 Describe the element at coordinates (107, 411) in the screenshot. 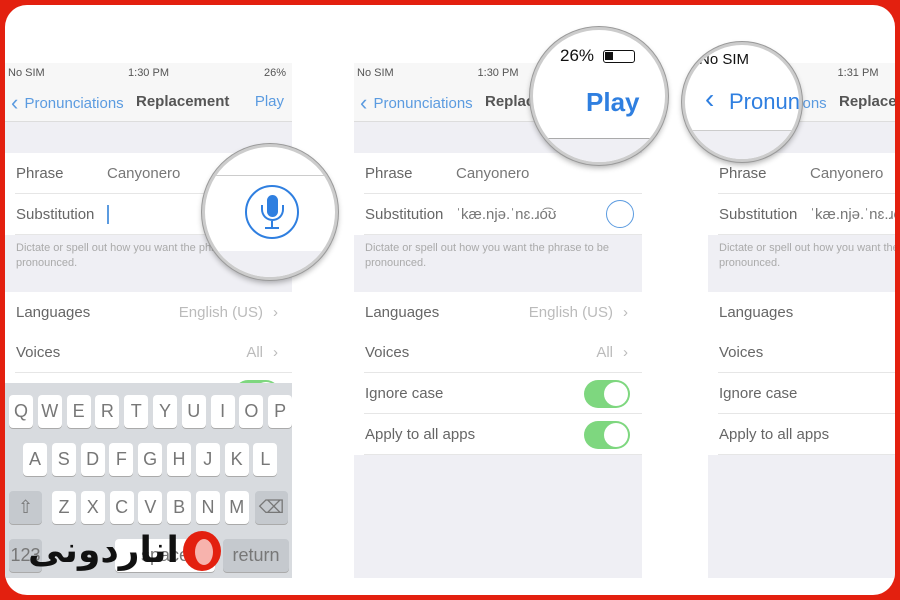

I see `key-letter: R` at that location.